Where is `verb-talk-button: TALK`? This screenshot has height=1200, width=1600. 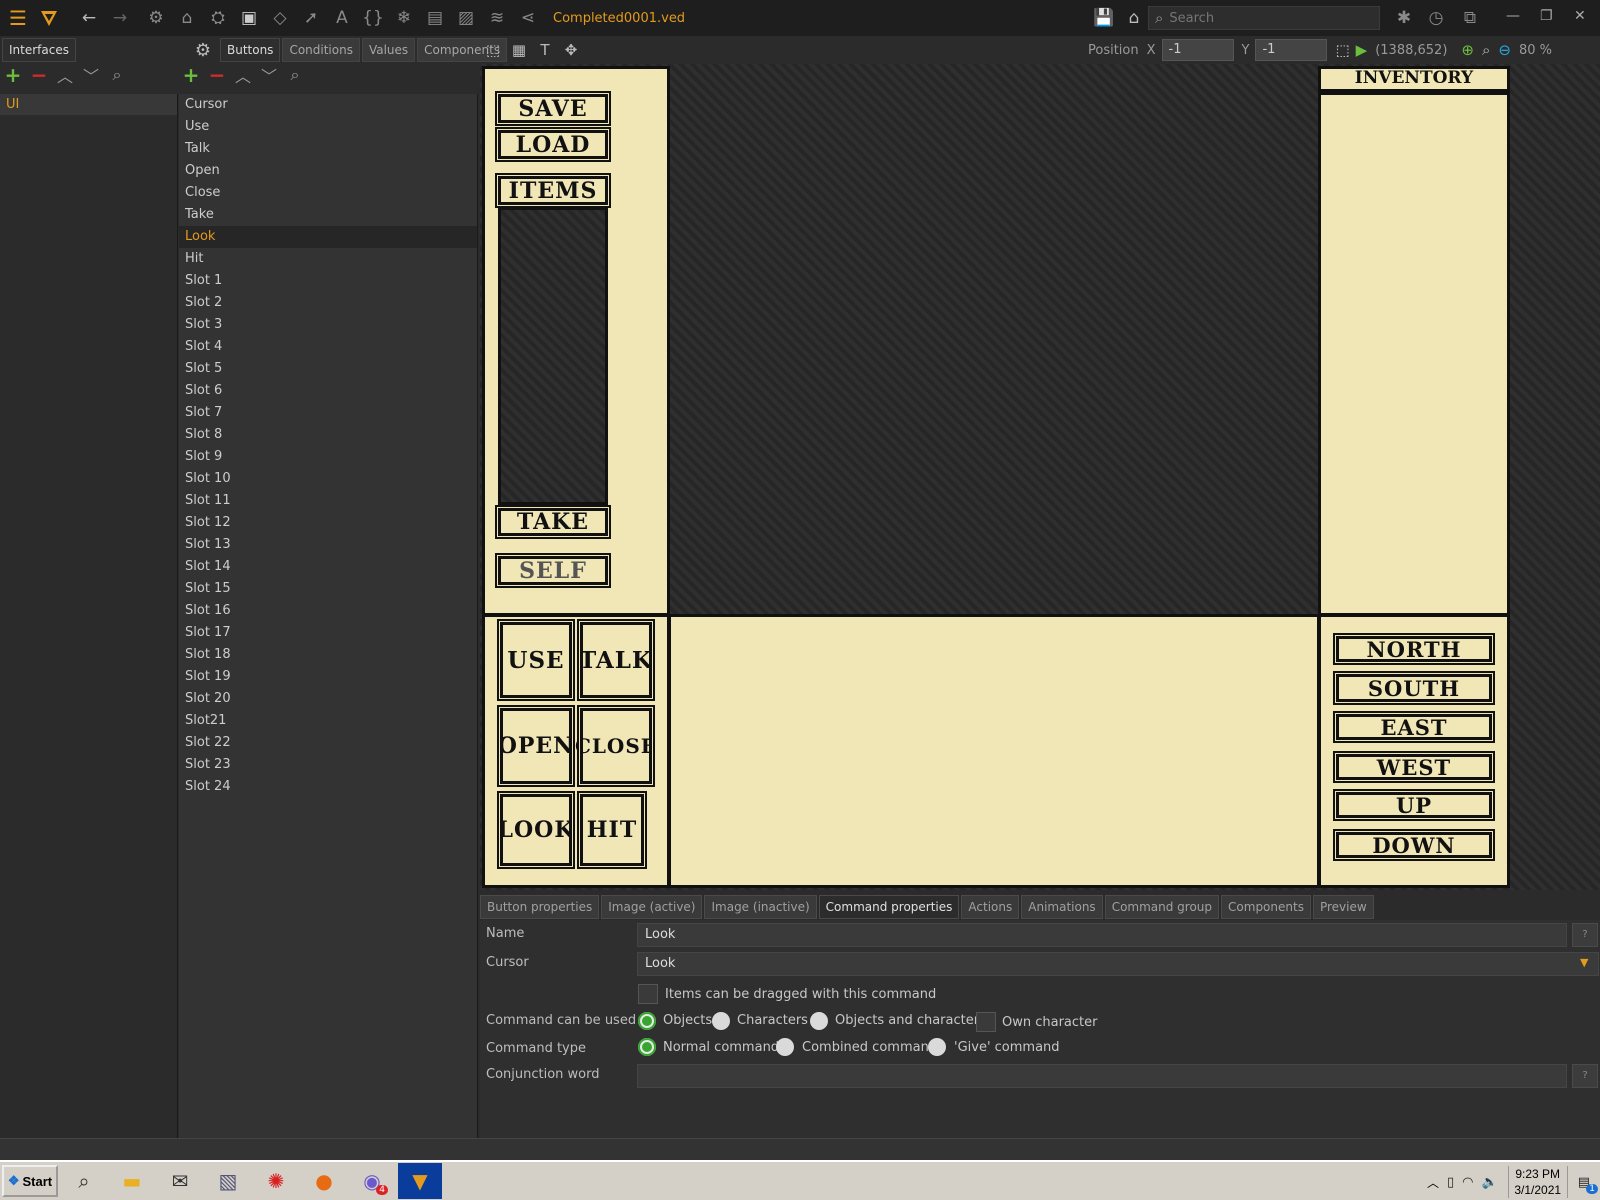 verb-talk-button: TALK is located at coordinates (616, 660).